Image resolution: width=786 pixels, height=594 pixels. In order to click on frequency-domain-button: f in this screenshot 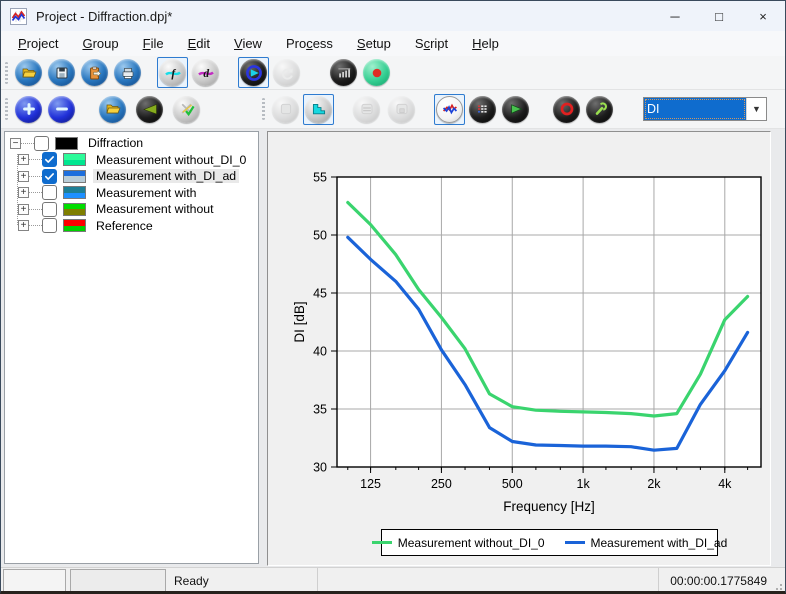, I will do `click(172, 72)`.